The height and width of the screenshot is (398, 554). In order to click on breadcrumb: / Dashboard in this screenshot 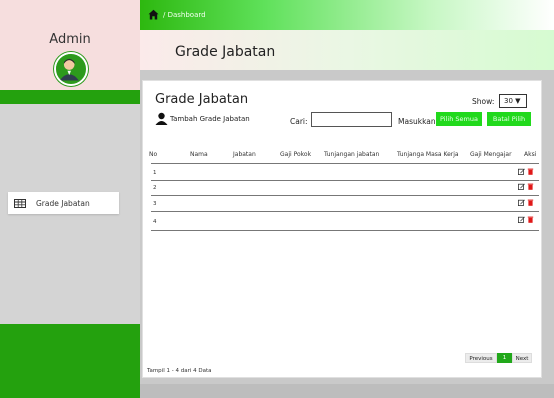, I will do `click(184, 15)`.